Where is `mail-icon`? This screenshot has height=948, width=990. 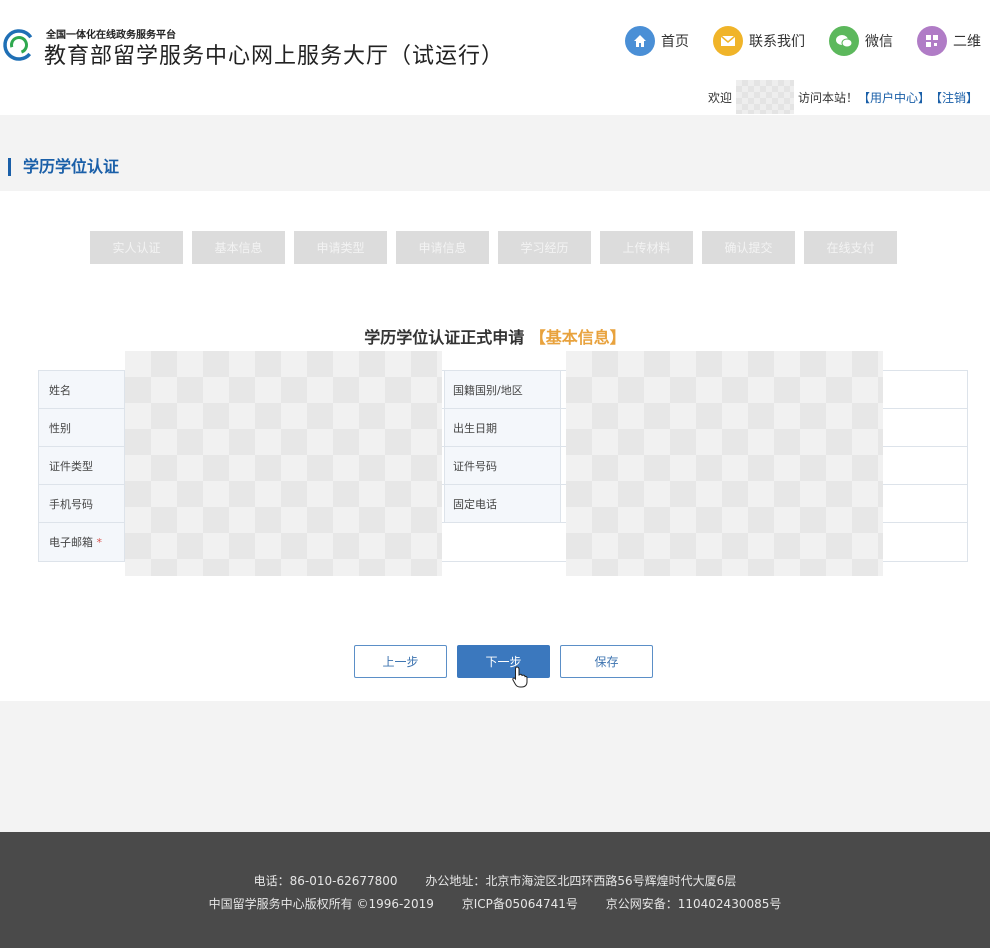 mail-icon is located at coordinates (728, 41).